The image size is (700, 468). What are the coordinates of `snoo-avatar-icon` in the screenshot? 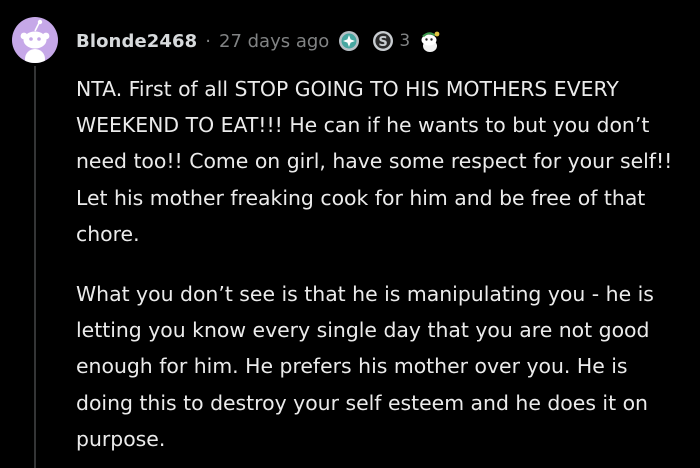 It's located at (35, 41).